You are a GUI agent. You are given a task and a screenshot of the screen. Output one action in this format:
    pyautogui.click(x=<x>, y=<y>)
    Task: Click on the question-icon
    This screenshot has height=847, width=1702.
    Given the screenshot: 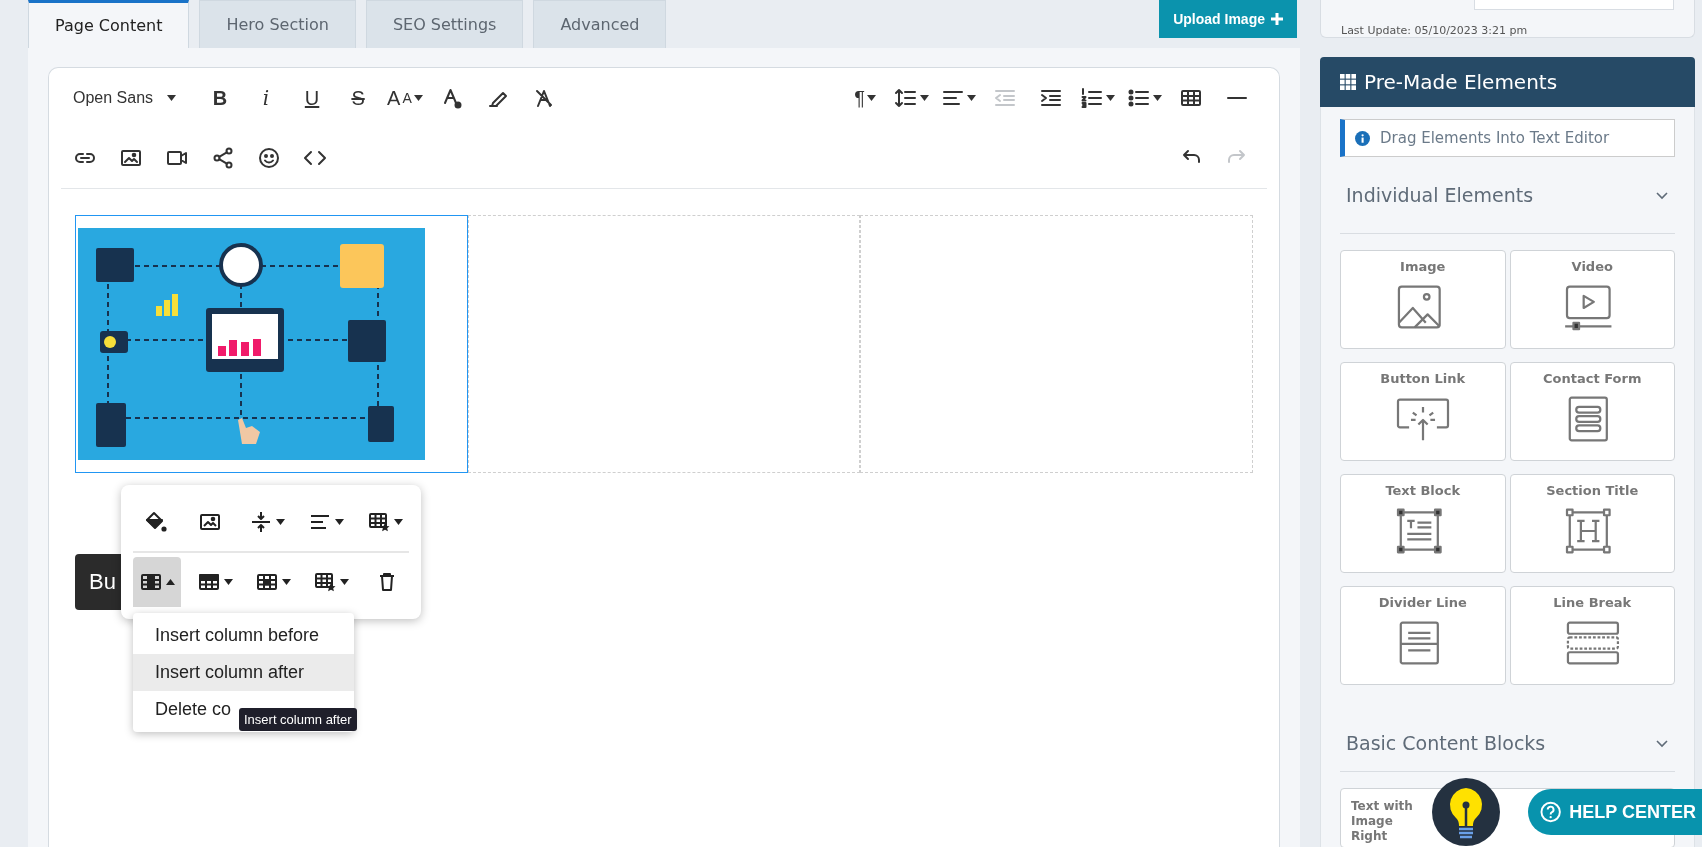 What is the action you would take?
    pyautogui.click(x=1551, y=812)
    